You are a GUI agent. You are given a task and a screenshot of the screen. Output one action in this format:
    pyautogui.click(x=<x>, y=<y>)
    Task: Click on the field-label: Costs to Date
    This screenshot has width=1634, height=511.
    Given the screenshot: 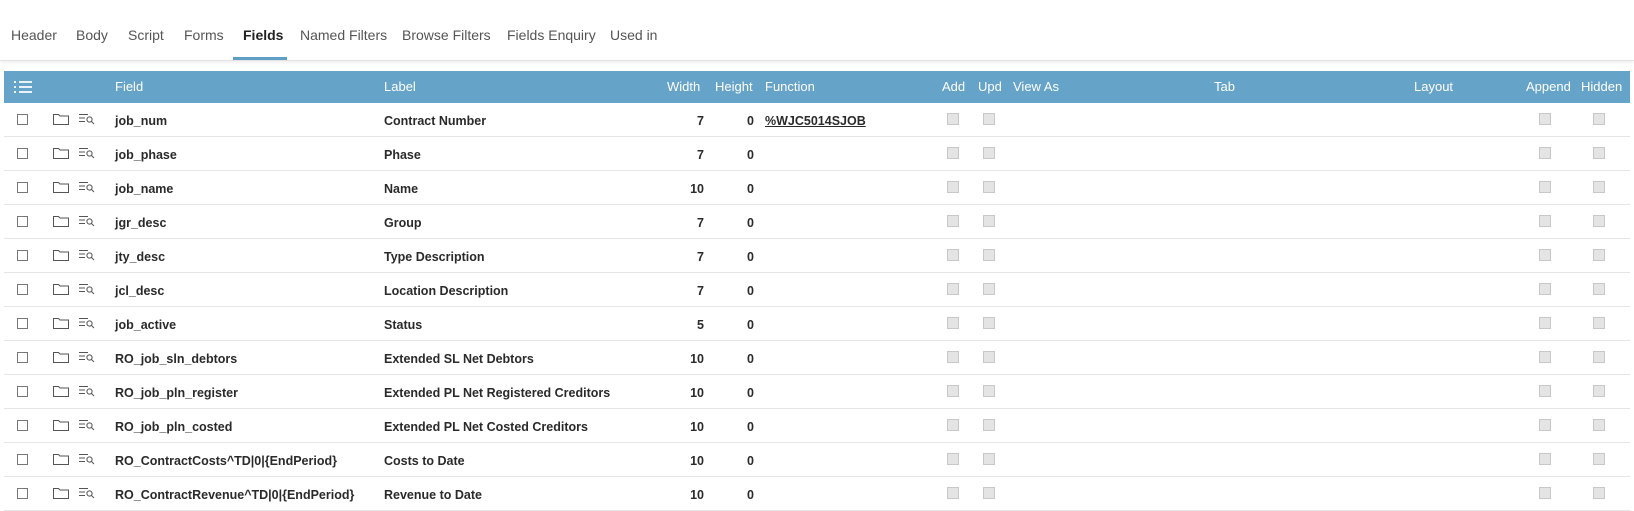 What is the action you would take?
    pyautogui.click(x=424, y=461)
    